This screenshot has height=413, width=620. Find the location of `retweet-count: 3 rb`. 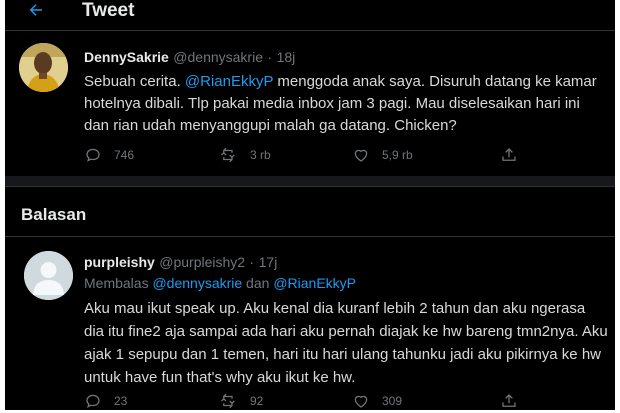

retweet-count: 3 rb is located at coordinates (260, 155).